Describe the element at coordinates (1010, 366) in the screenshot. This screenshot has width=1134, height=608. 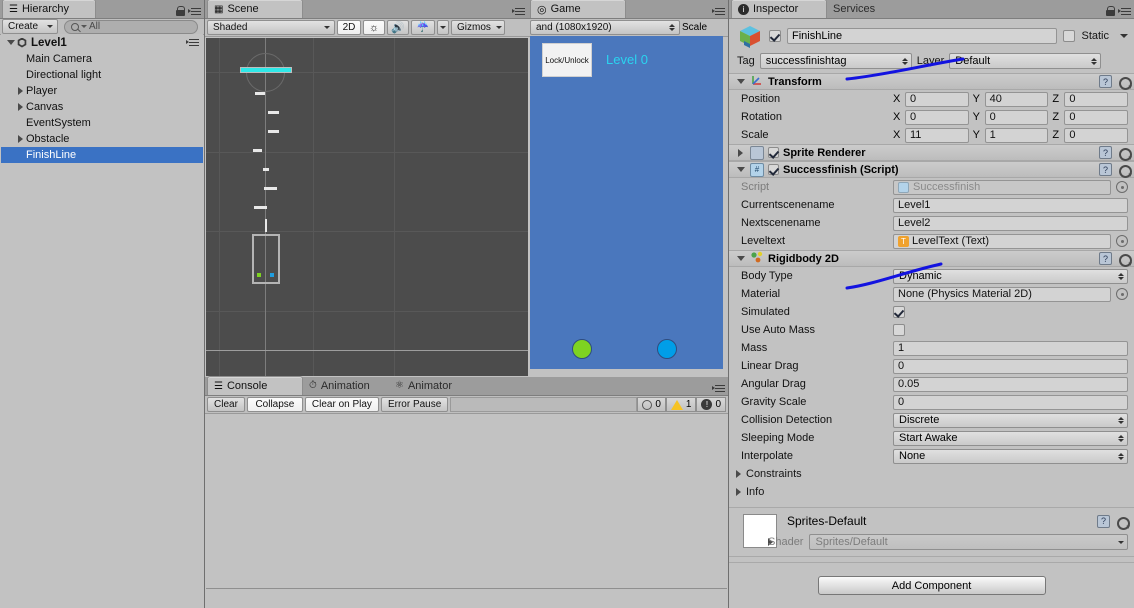
I see `rigidbody-linear-drag-input: 0` at that location.